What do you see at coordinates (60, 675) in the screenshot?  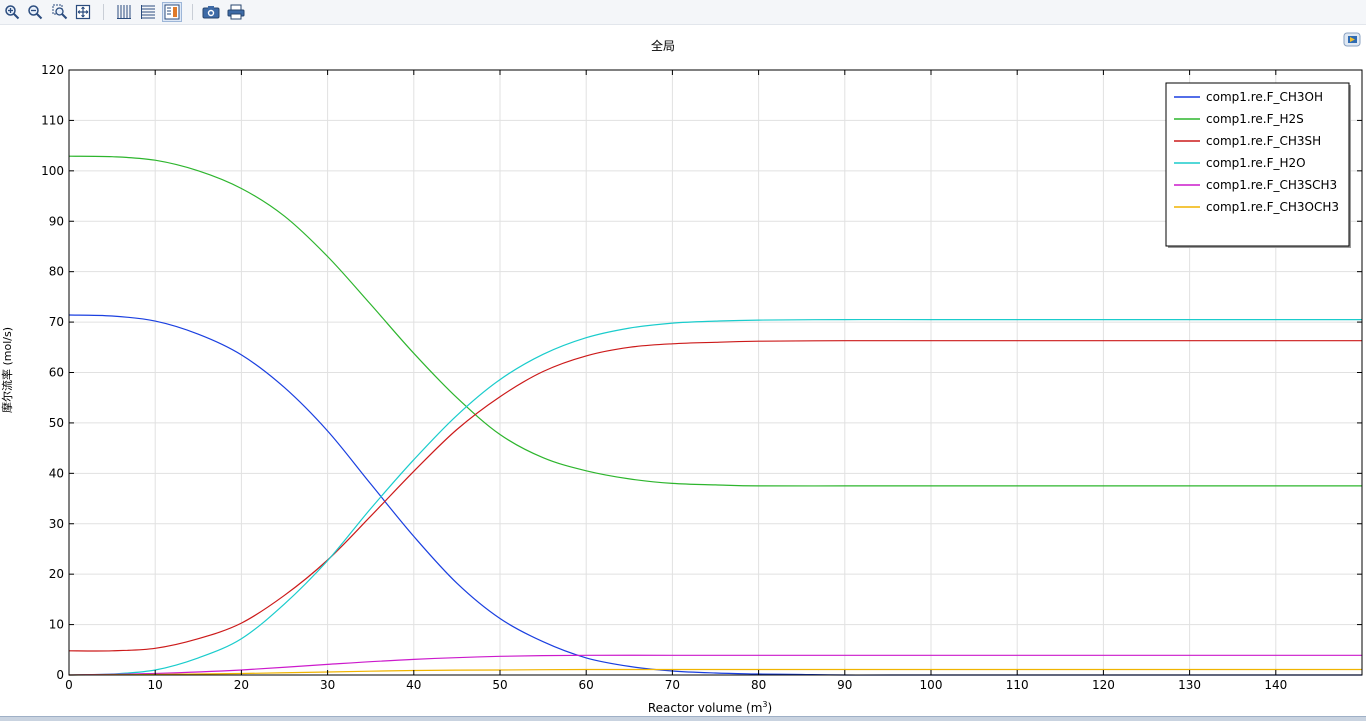 I see `y-tick-label: 0` at bounding box center [60, 675].